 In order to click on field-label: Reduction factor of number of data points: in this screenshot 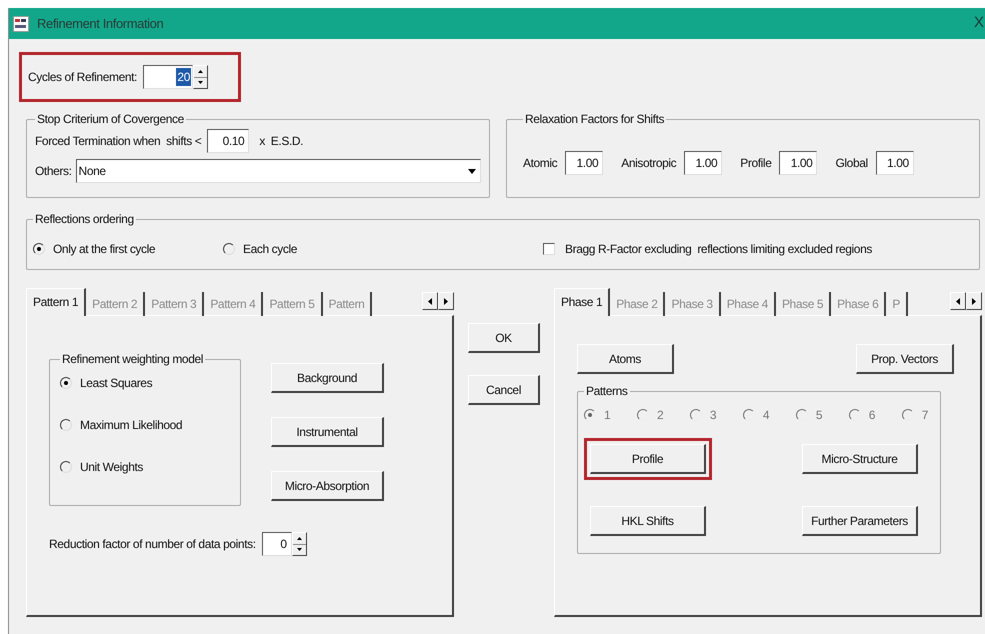, I will do `click(152, 544)`.